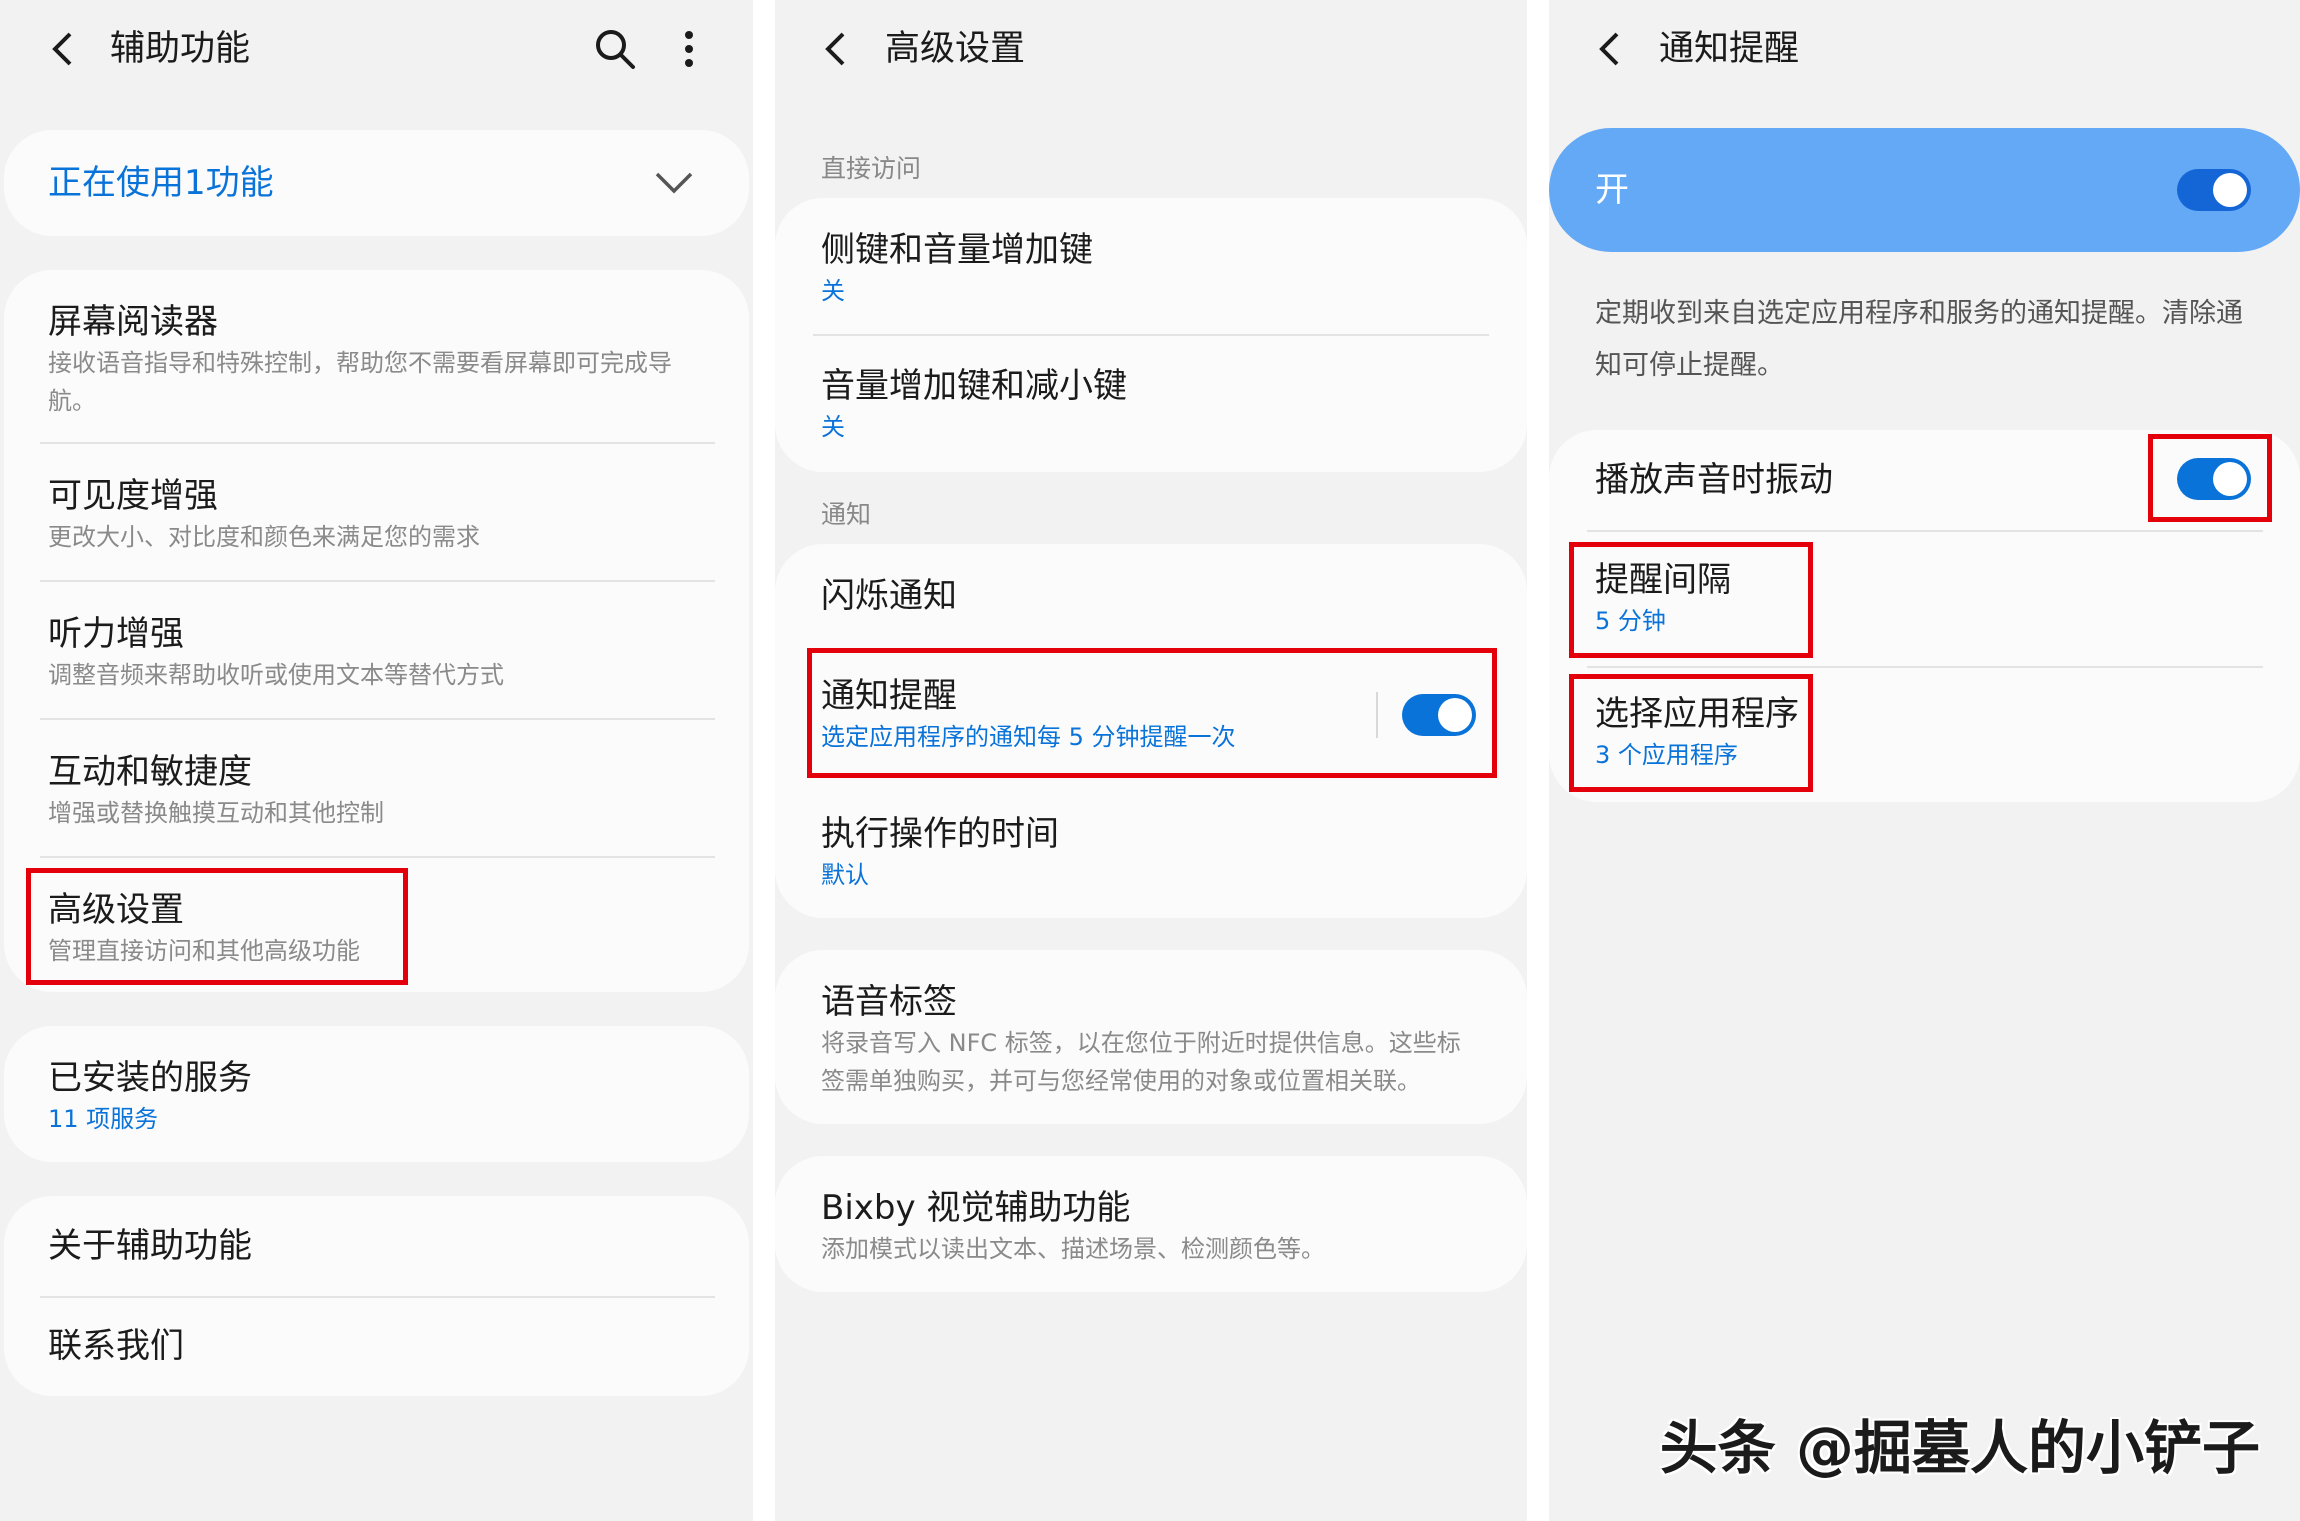 The height and width of the screenshot is (1521, 2300). Describe the element at coordinates (974, 386) in the screenshot. I see `volume-keys-title: 音量增加键和减小键` at that location.